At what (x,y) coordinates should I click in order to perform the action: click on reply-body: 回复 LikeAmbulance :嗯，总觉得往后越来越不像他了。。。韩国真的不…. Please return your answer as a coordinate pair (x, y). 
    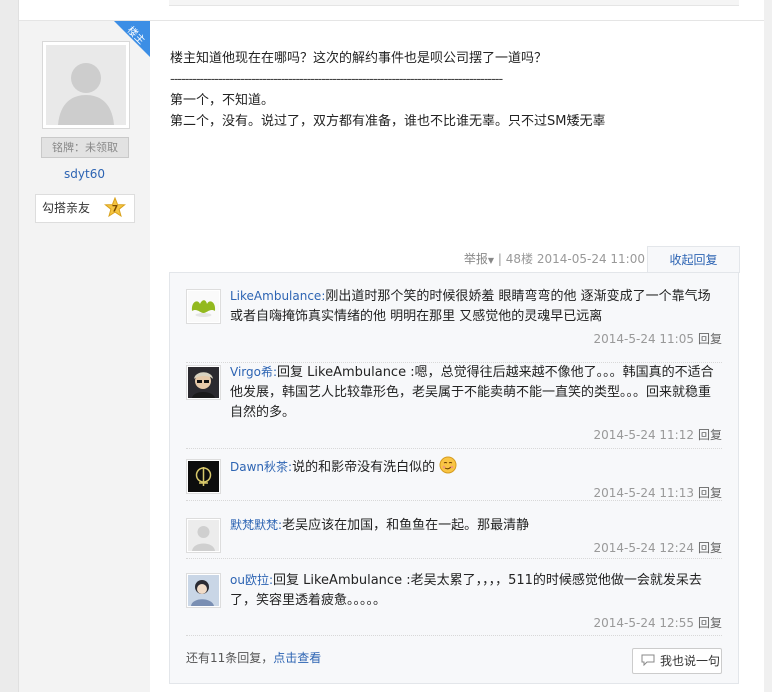
    Looking at the image, I should click on (472, 392).